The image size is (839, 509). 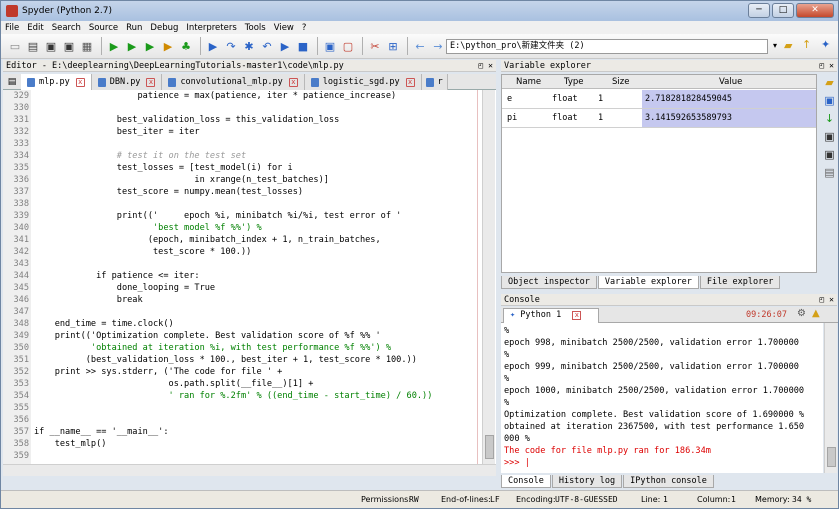 What do you see at coordinates (35, 28) in the screenshot?
I see `menu-edit: Edit` at bounding box center [35, 28].